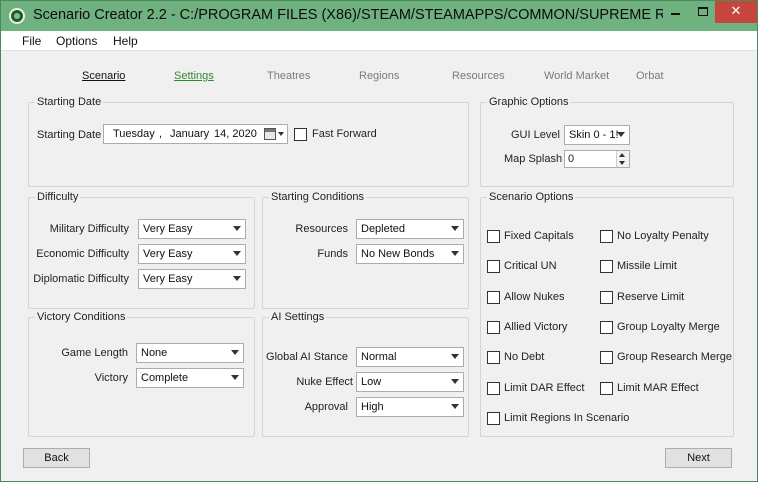 The width and height of the screenshot is (758, 482). Describe the element at coordinates (317, 197) in the screenshot. I see `starting-conditions-group-title: Starting Conditions` at that location.